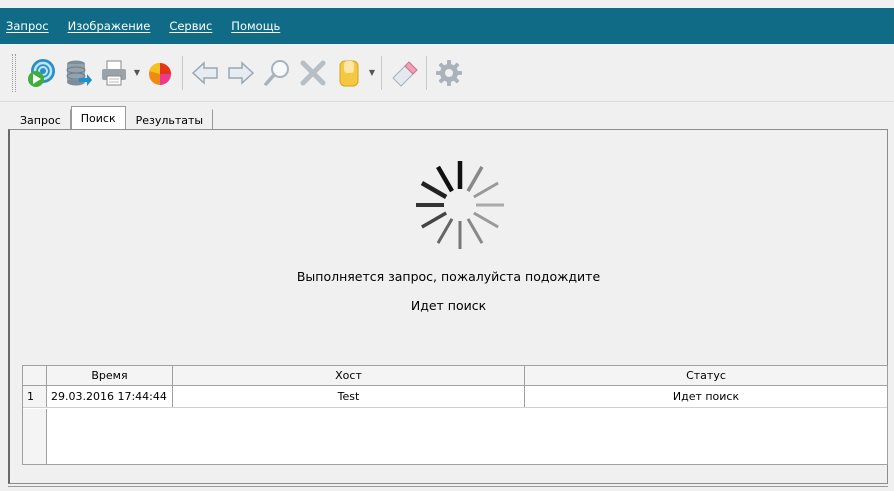  I want to click on menu-query: Запрос, so click(27, 26).